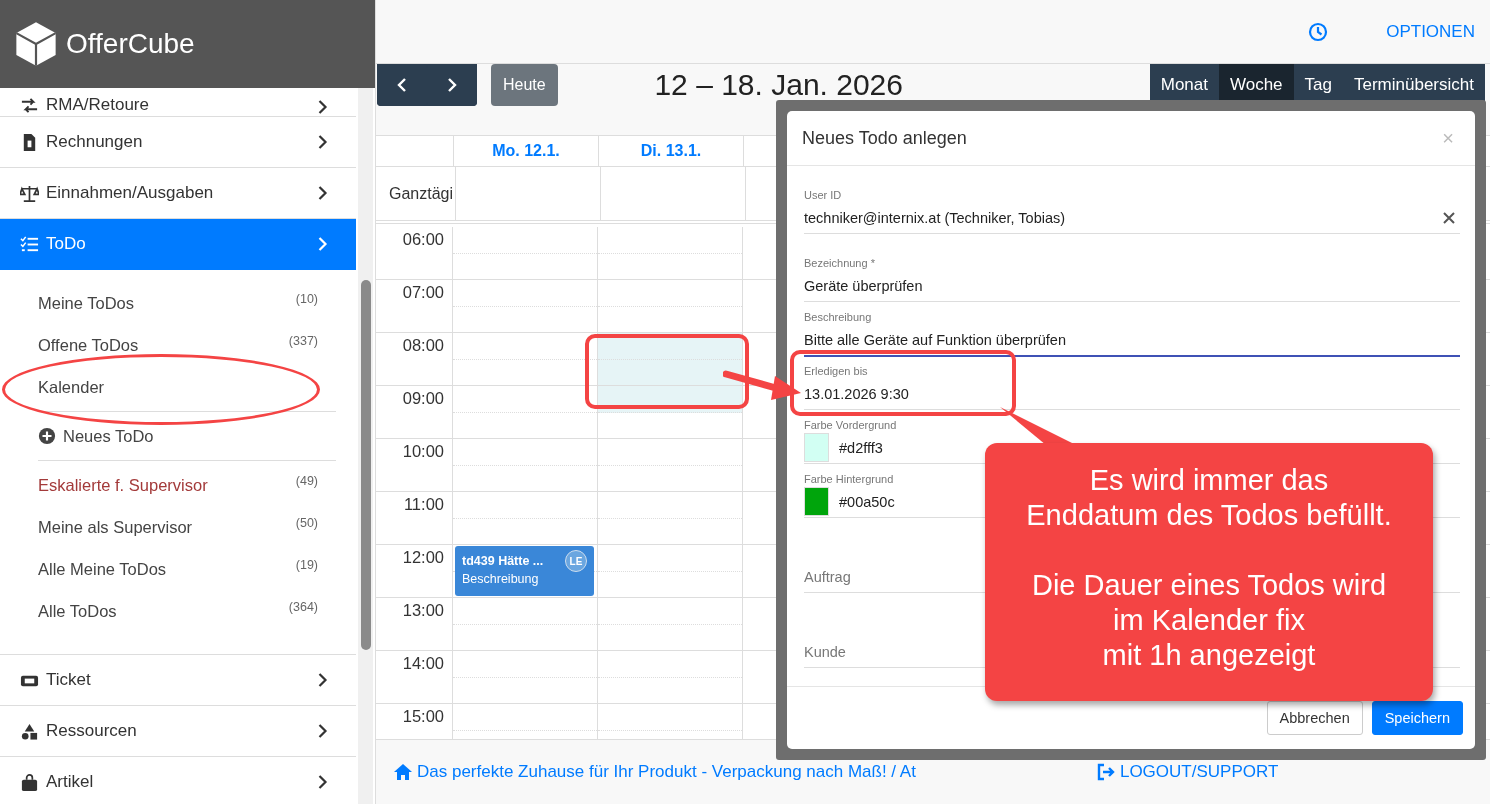 This screenshot has height=804, width=1490. What do you see at coordinates (849, 479) in the screenshot?
I see `field-label: Farbe Hintergrund` at bounding box center [849, 479].